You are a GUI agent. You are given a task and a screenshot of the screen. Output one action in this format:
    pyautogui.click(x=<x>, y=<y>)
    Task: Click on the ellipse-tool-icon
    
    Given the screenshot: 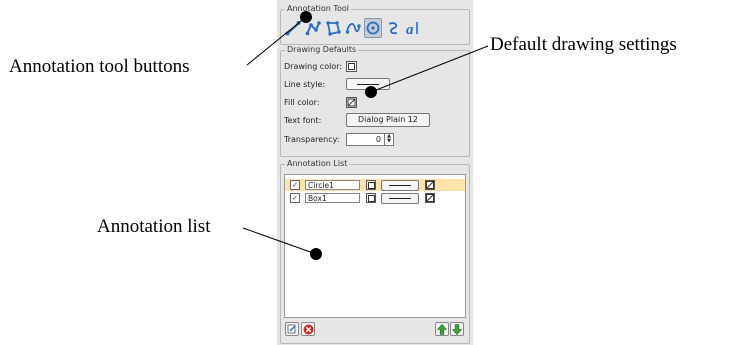 What is the action you would take?
    pyautogui.click(x=373, y=28)
    